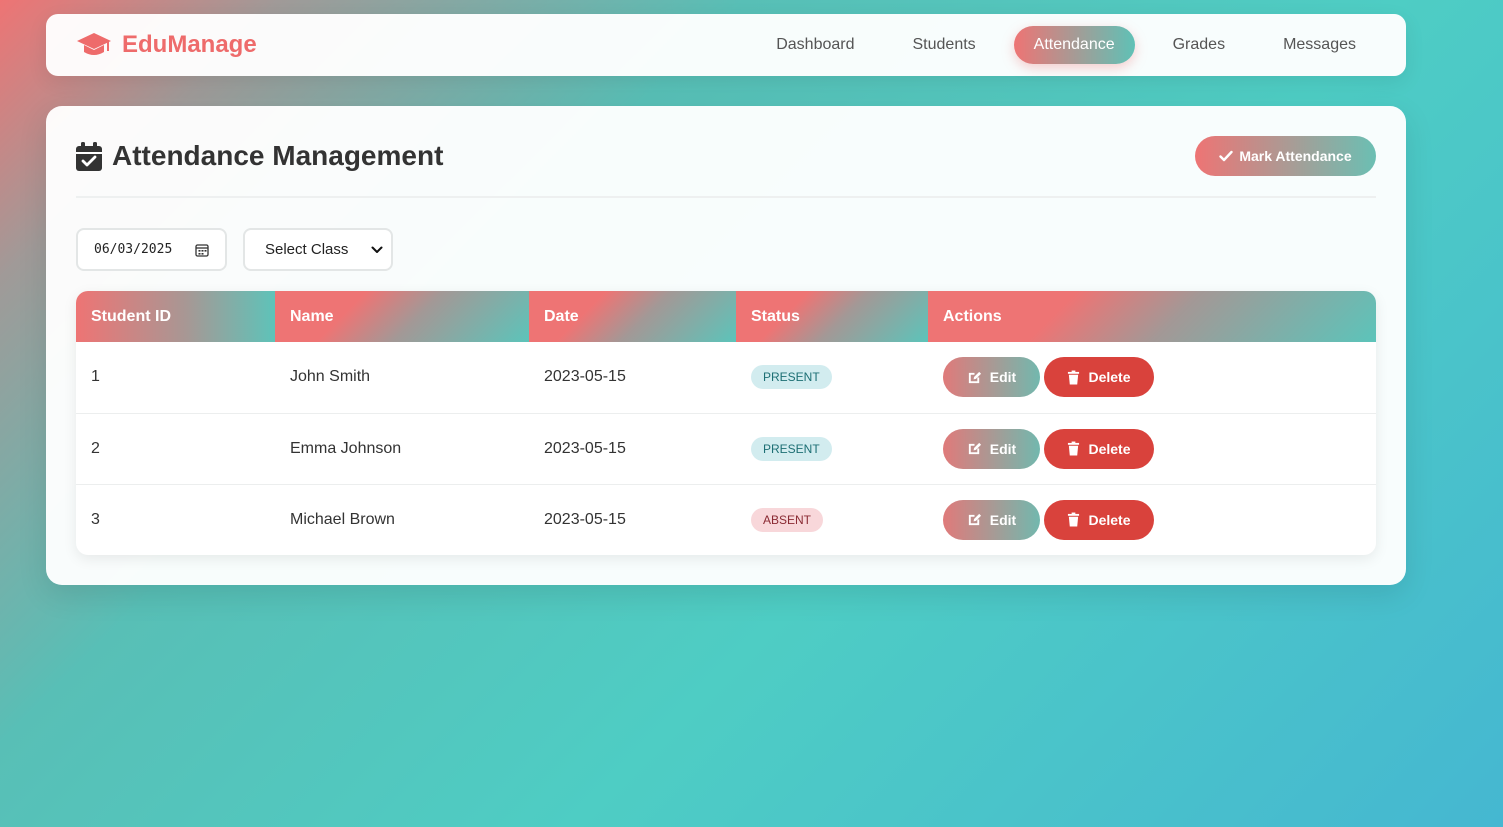 The image size is (1503, 827). What do you see at coordinates (189, 44) in the screenshot?
I see `app-name: EduManage` at bounding box center [189, 44].